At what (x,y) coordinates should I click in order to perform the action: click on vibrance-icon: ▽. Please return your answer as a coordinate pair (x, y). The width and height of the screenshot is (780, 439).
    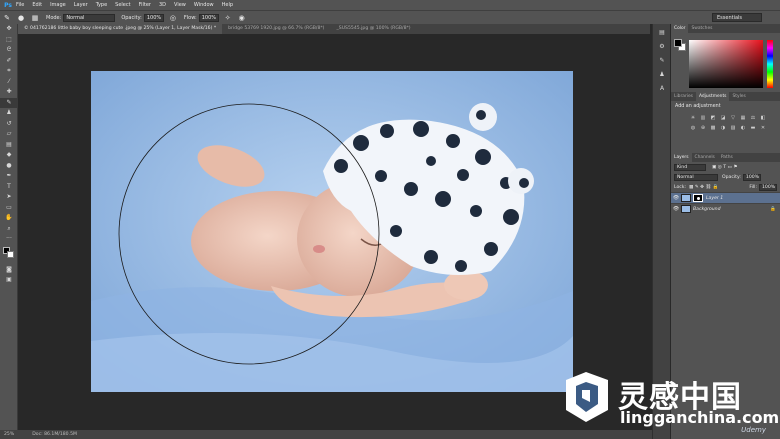
    Looking at the image, I should click on (733, 118).